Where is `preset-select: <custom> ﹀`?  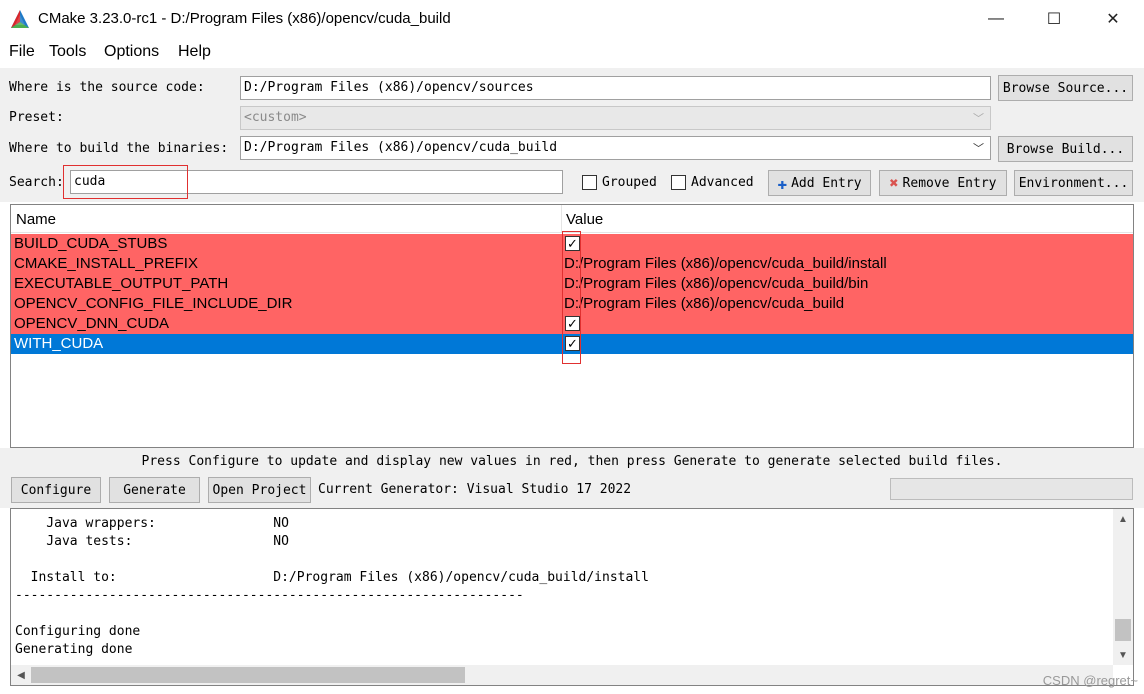
preset-select: <custom> ﹀ is located at coordinates (615, 118).